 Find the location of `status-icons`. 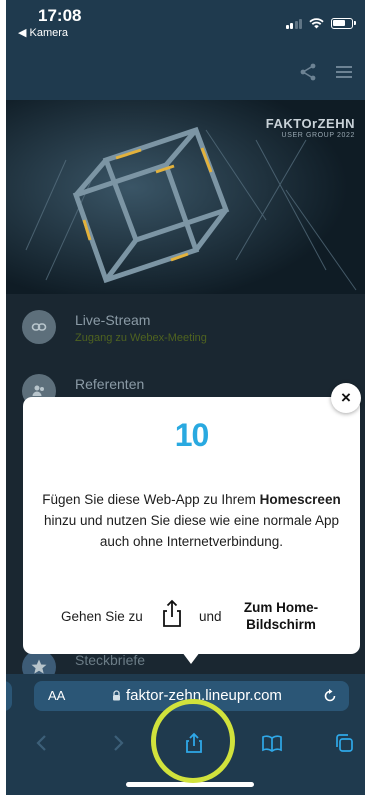

status-icons is located at coordinates (320, 23).